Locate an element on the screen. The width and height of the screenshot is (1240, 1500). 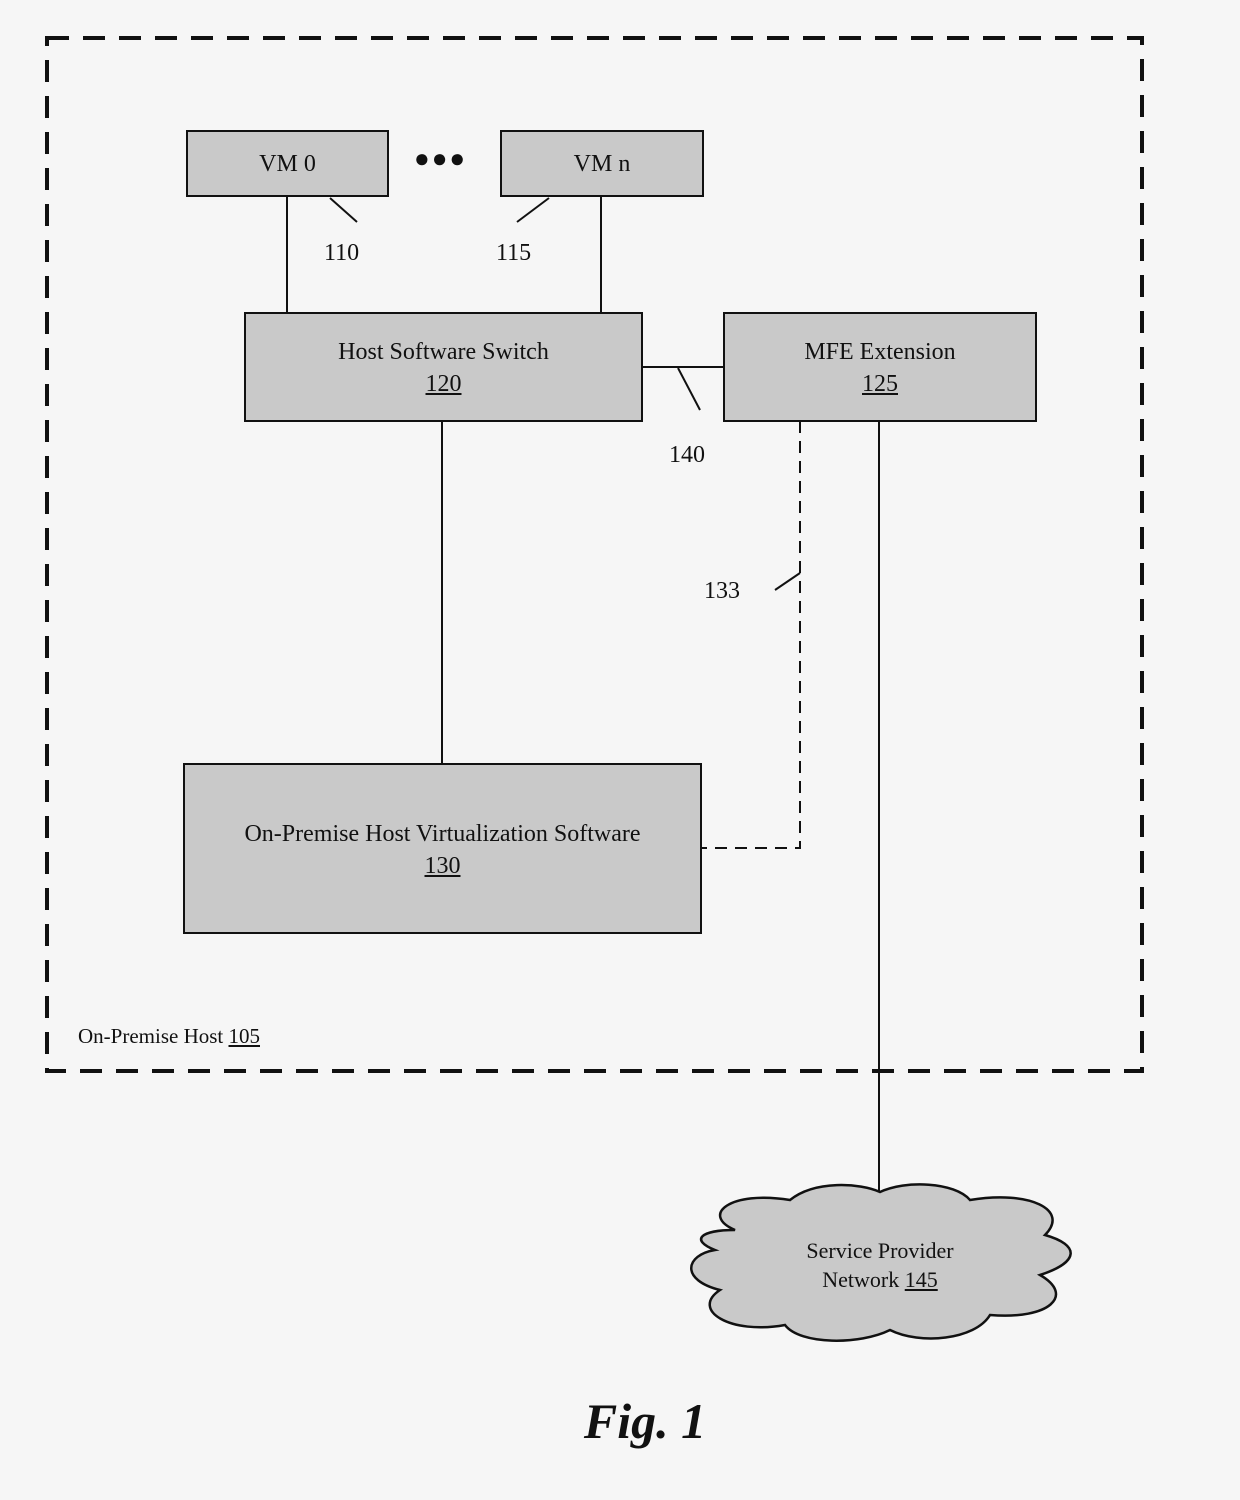
vm-n-label: VM n is located at coordinates (602, 163).